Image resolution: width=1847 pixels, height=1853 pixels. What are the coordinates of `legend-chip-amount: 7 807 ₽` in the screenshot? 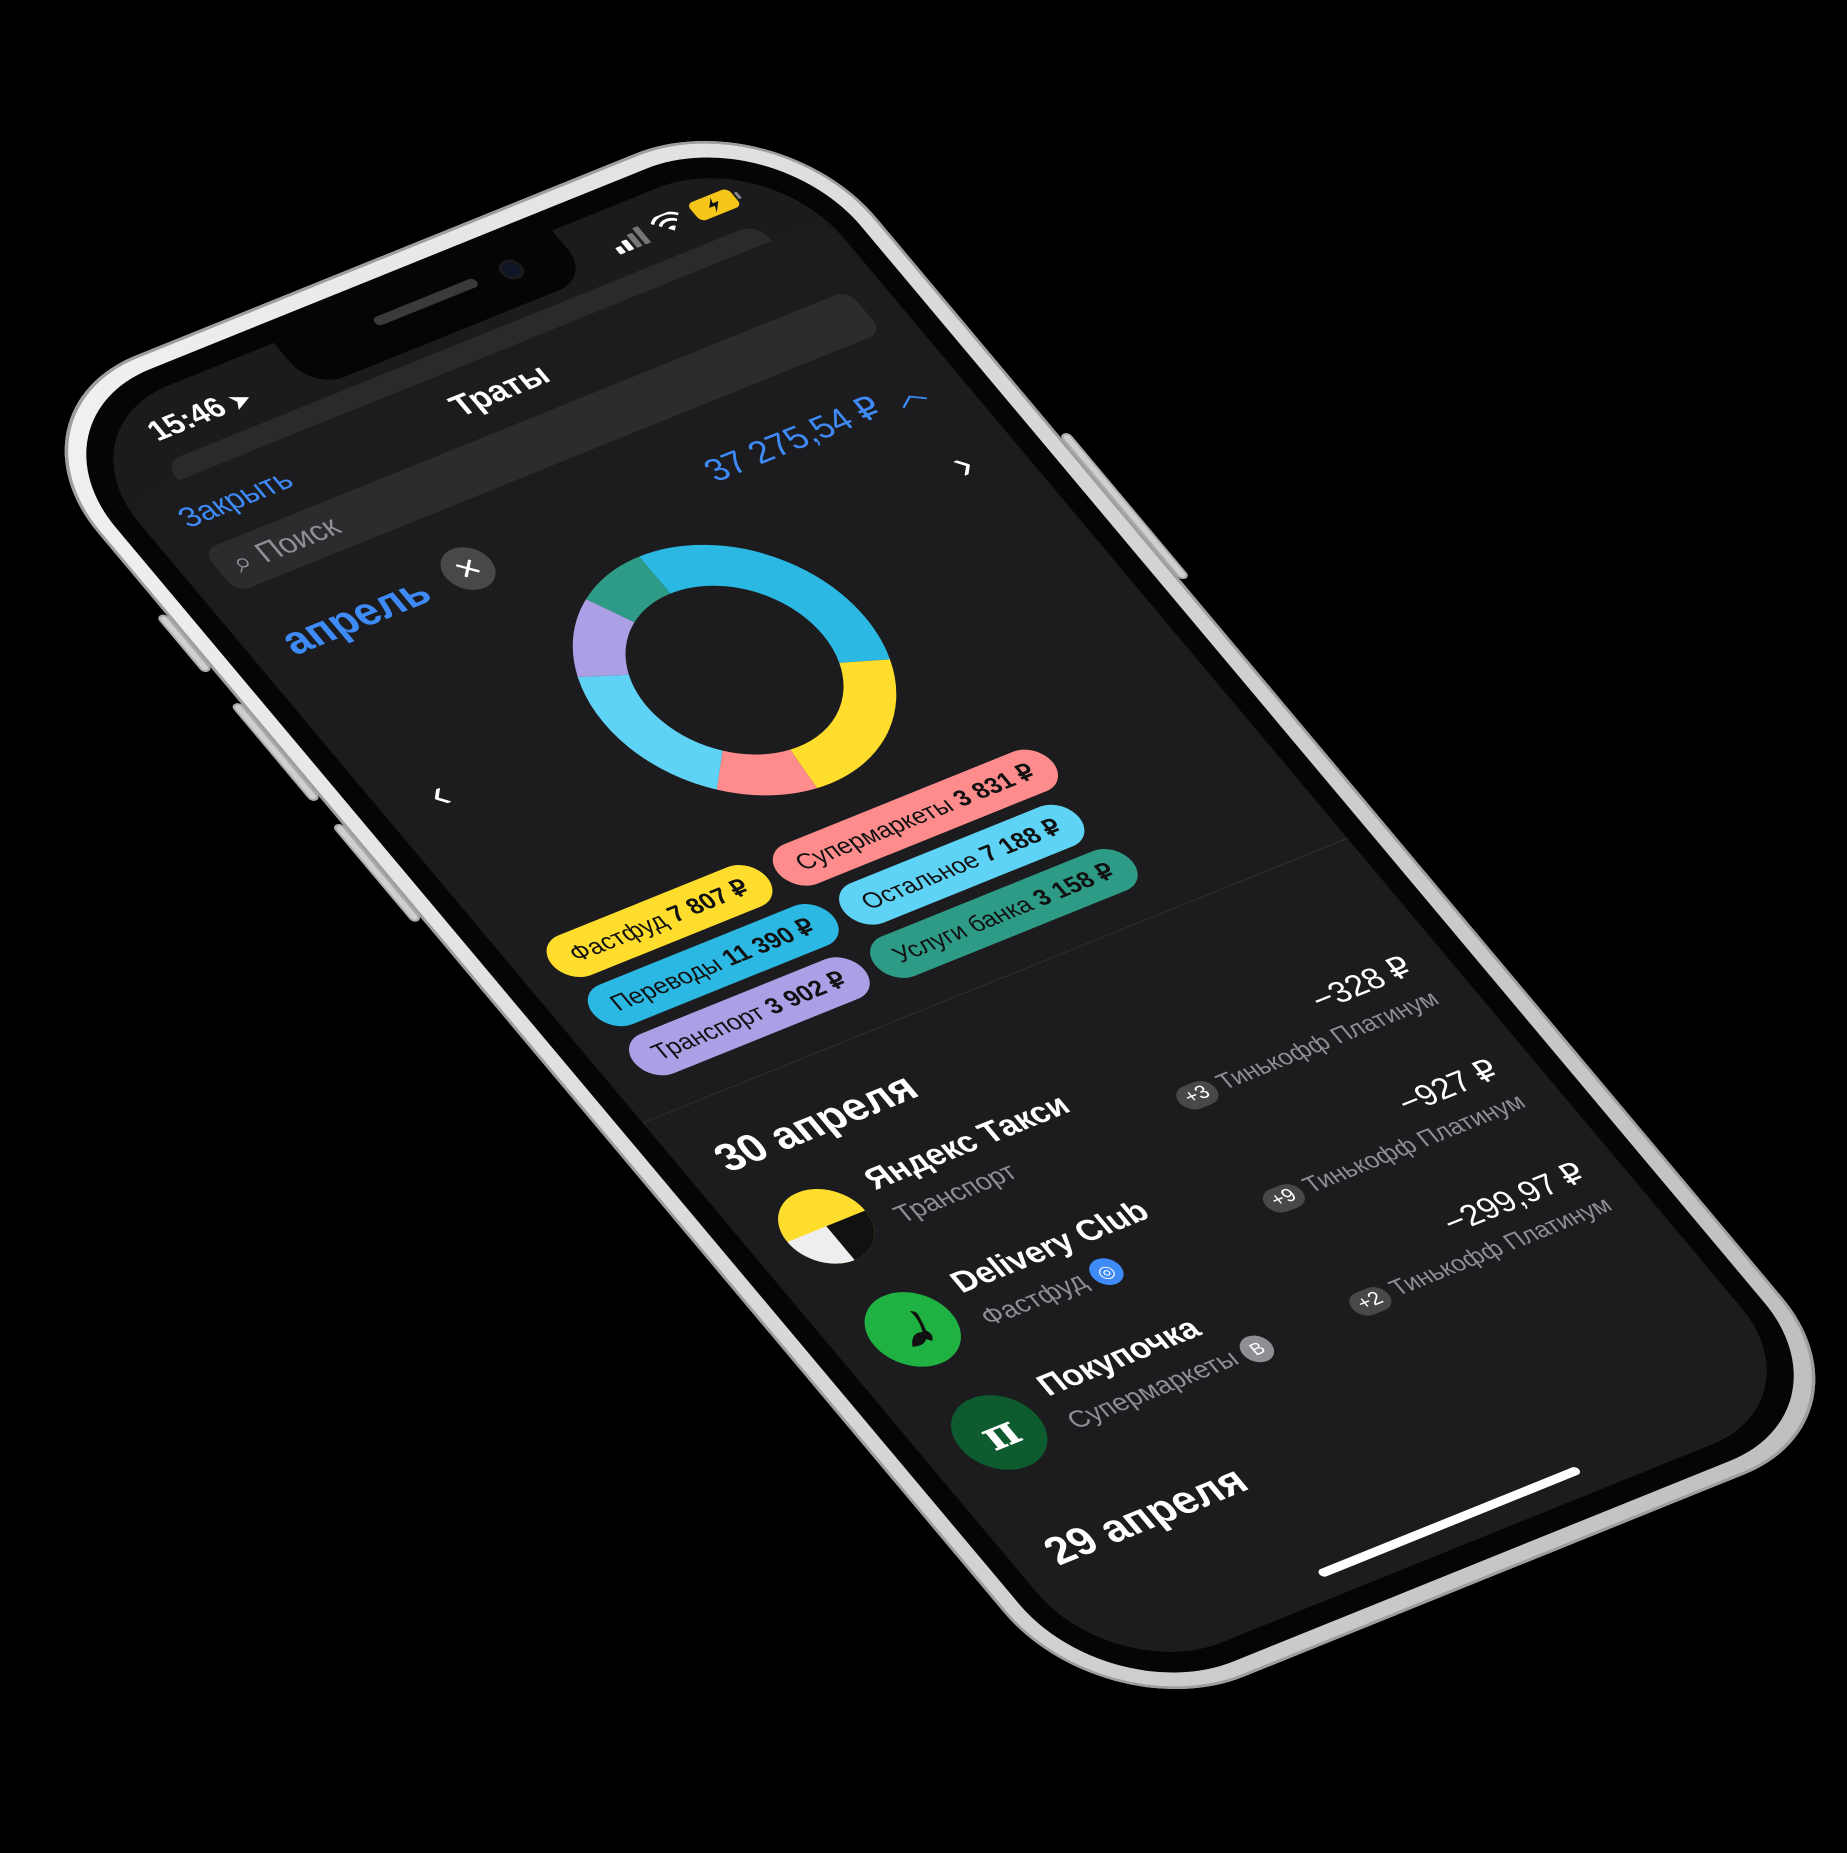 It's located at (708, 901).